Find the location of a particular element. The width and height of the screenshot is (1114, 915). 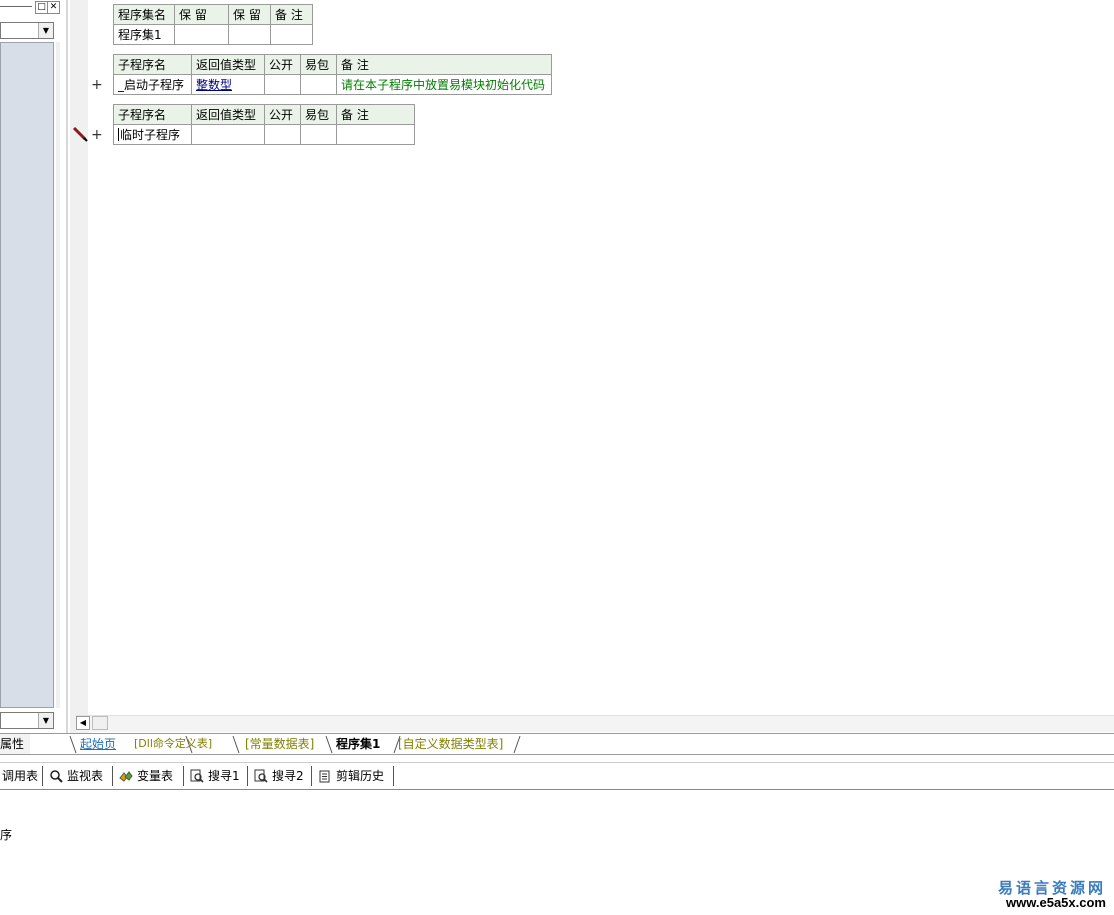

search2-label: 搜寻2 is located at coordinates (288, 776).